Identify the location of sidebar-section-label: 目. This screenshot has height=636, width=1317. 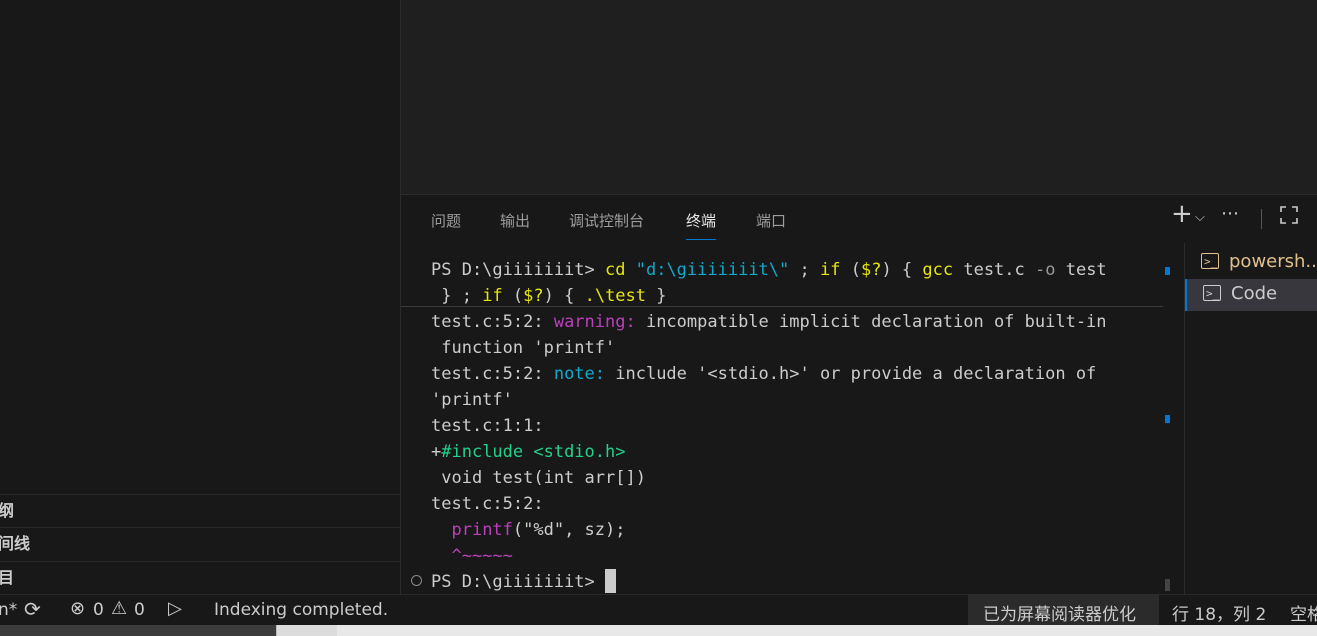
(7, 577).